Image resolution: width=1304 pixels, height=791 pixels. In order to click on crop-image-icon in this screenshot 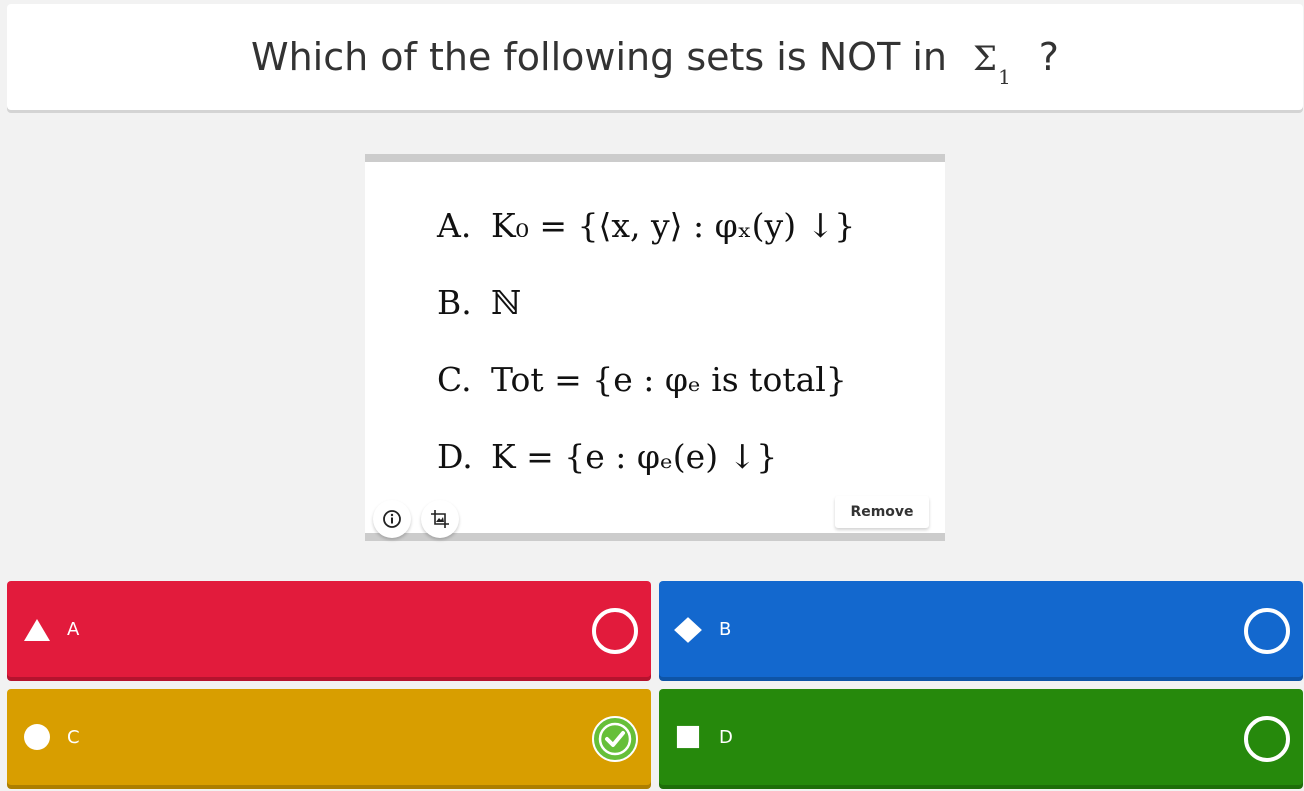, I will do `click(440, 519)`.